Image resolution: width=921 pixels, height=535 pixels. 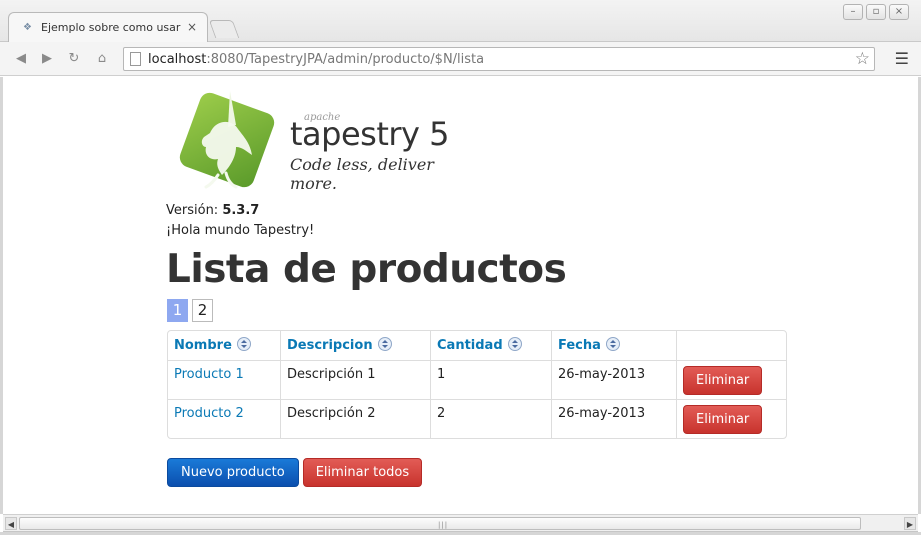 I want to click on horizontal-scrollbar: ◀ ||| ▶, so click(x=460, y=523).